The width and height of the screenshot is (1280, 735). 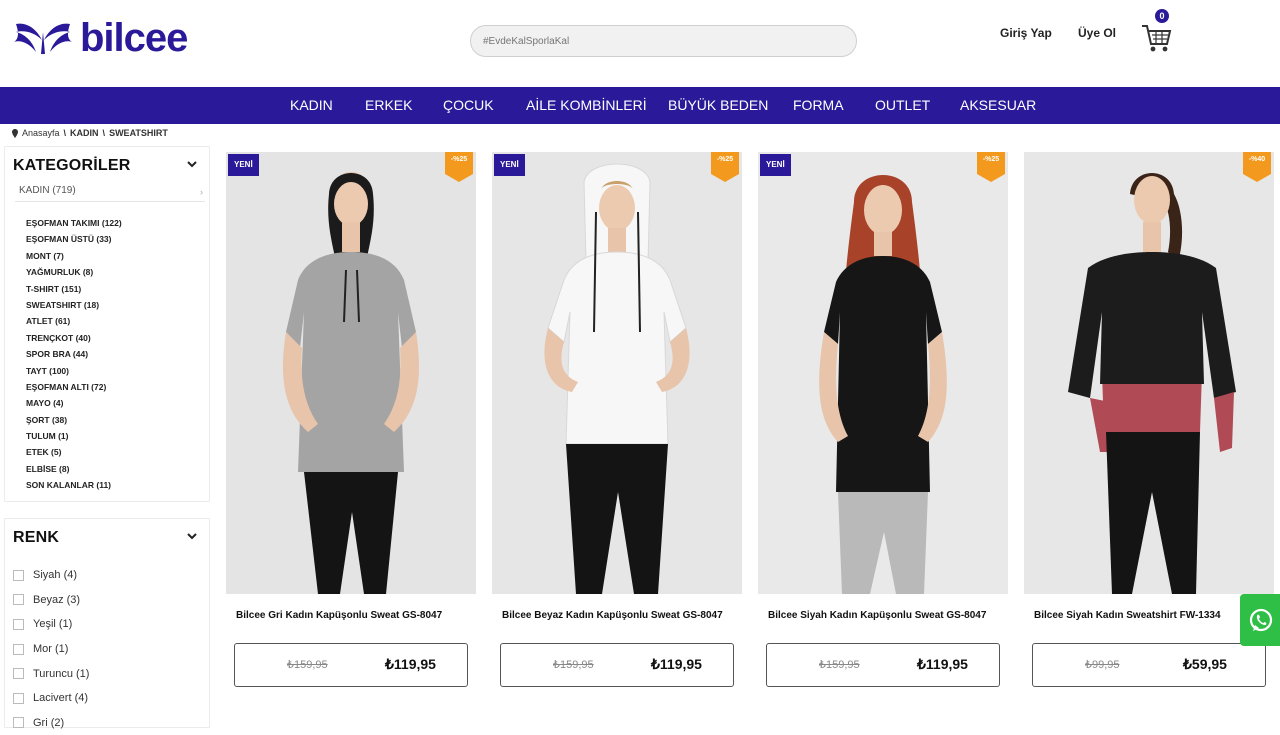 What do you see at coordinates (725, 159) in the screenshot?
I see `discount-label: -%25` at bounding box center [725, 159].